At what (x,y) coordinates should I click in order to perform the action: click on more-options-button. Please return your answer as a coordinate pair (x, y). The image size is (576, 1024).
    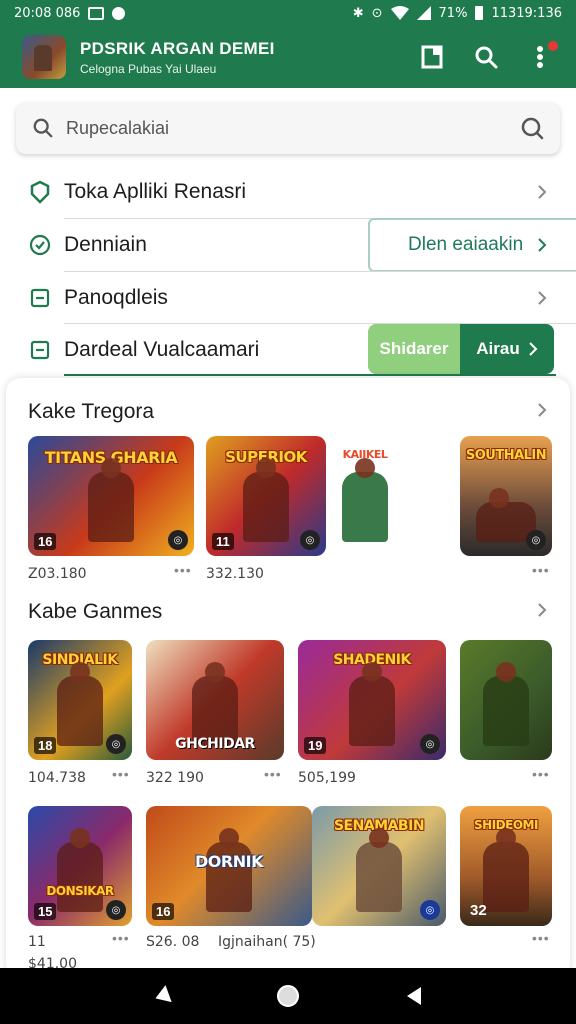
    Looking at the image, I should click on (540, 57).